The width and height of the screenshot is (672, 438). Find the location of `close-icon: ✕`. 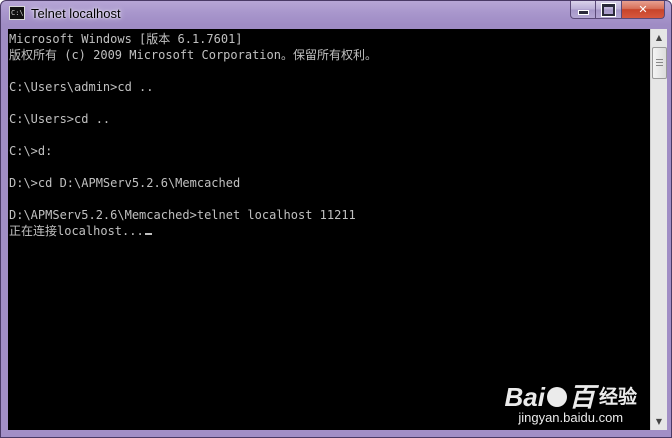

close-icon: ✕ is located at coordinates (643, 9).